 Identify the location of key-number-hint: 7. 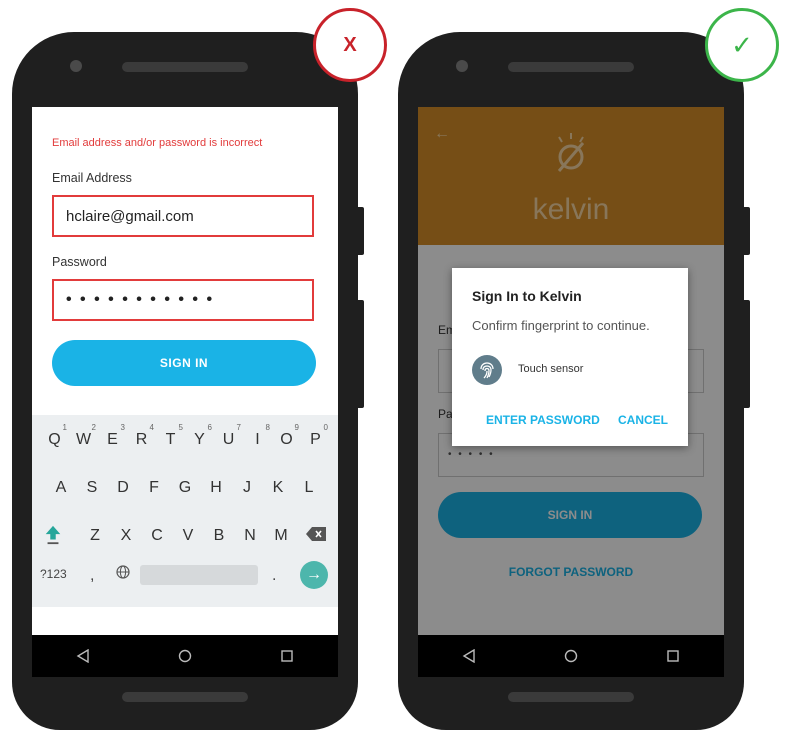
(238, 427).